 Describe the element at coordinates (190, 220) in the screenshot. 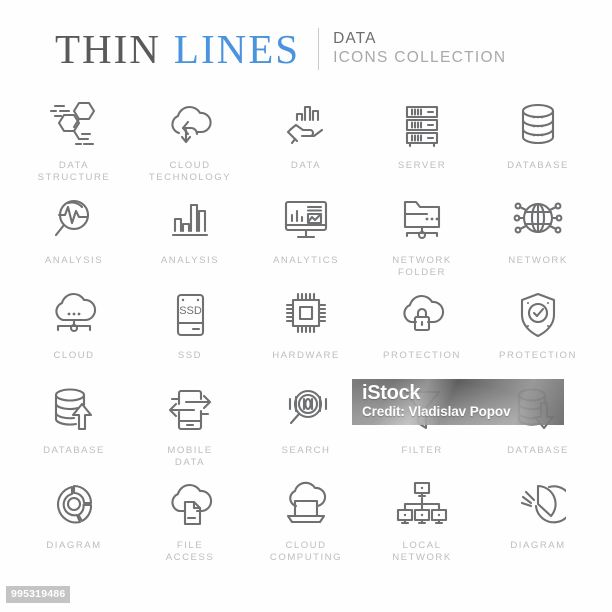

I see `analysis-barchart-icon` at that location.